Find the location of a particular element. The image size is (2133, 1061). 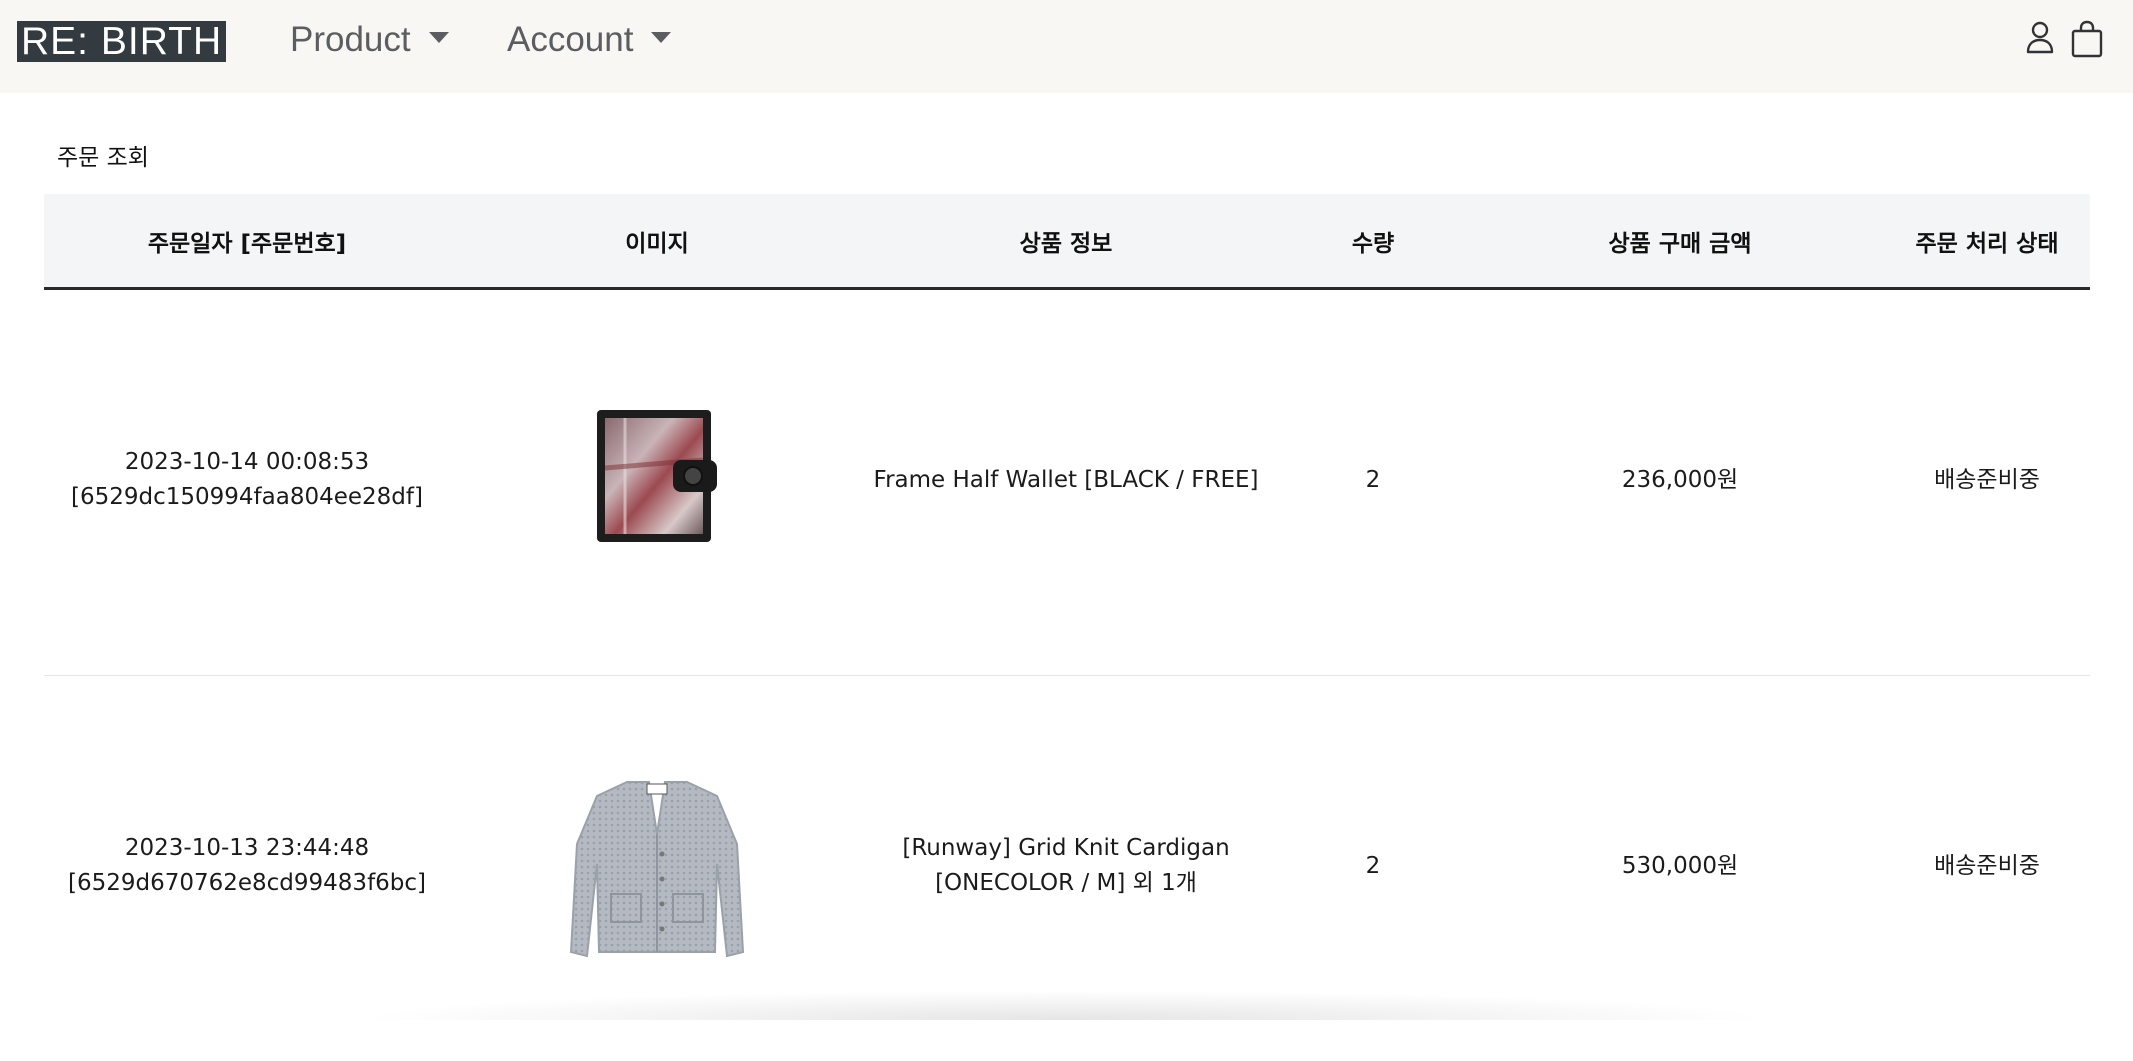

nav-account-label: Account is located at coordinates (570, 39).